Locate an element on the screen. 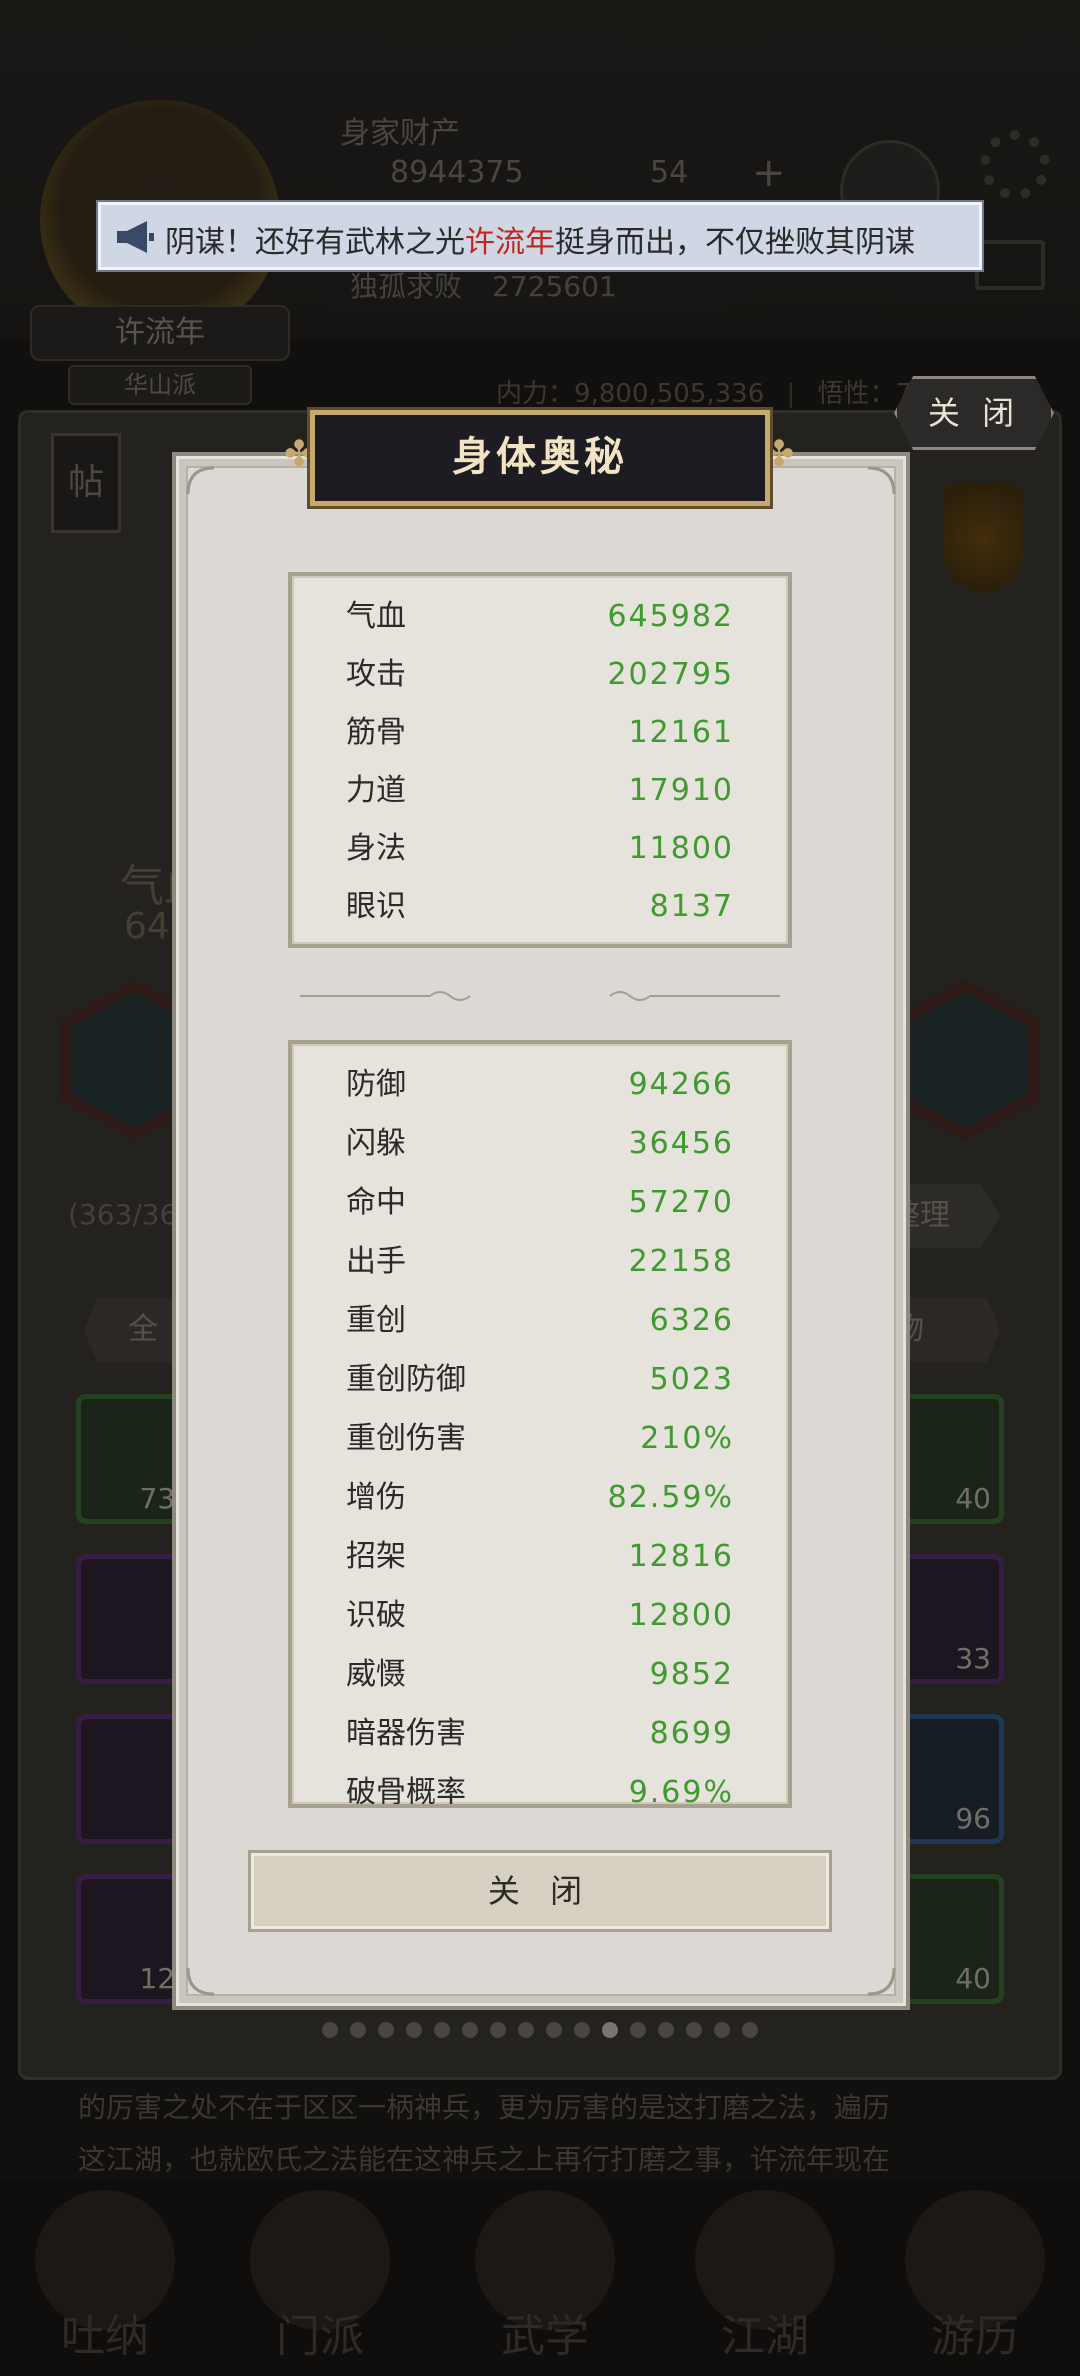 This screenshot has width=1080, height=2376. modal-title: 身体奥秘 is located at coordinates (540, 458).